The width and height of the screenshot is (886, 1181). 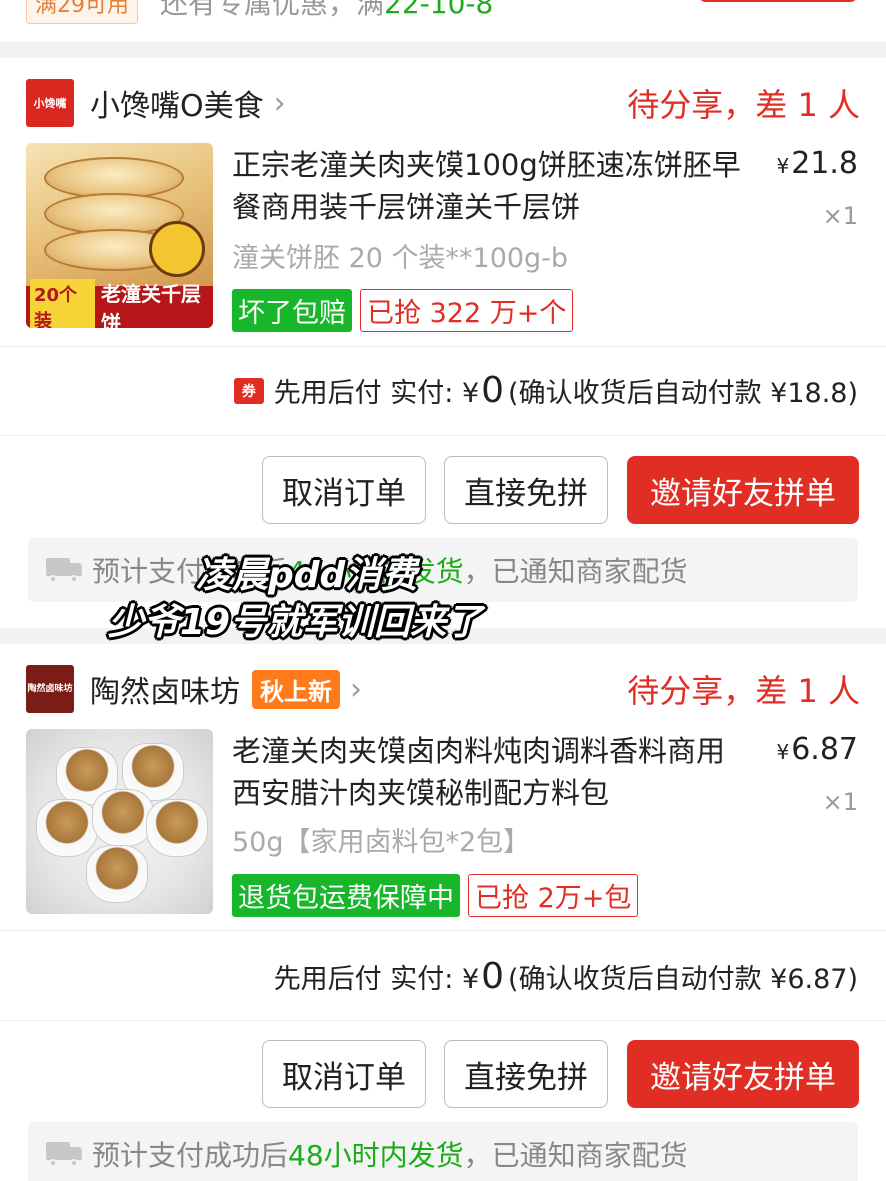 What do you see at coordinates (443, 103) in the screenshot?
I see `shop-header: 小馋嘴 小馋嘴O美食 › 待分享，差 1 人` at bounding box center [443, 103].